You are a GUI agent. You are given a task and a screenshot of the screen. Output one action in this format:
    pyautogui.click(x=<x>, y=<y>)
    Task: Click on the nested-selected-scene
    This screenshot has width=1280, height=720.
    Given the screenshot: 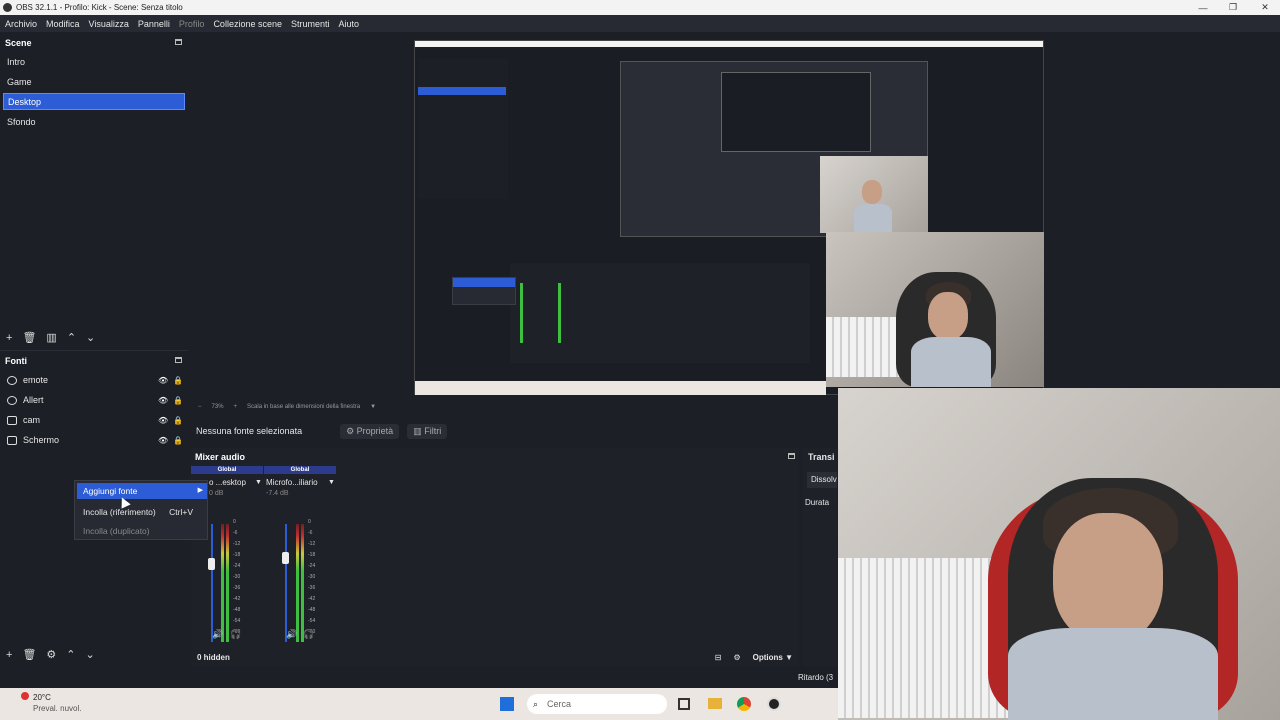 What is the action you would take?
    pyautogui.click(x=462, y=91)
    